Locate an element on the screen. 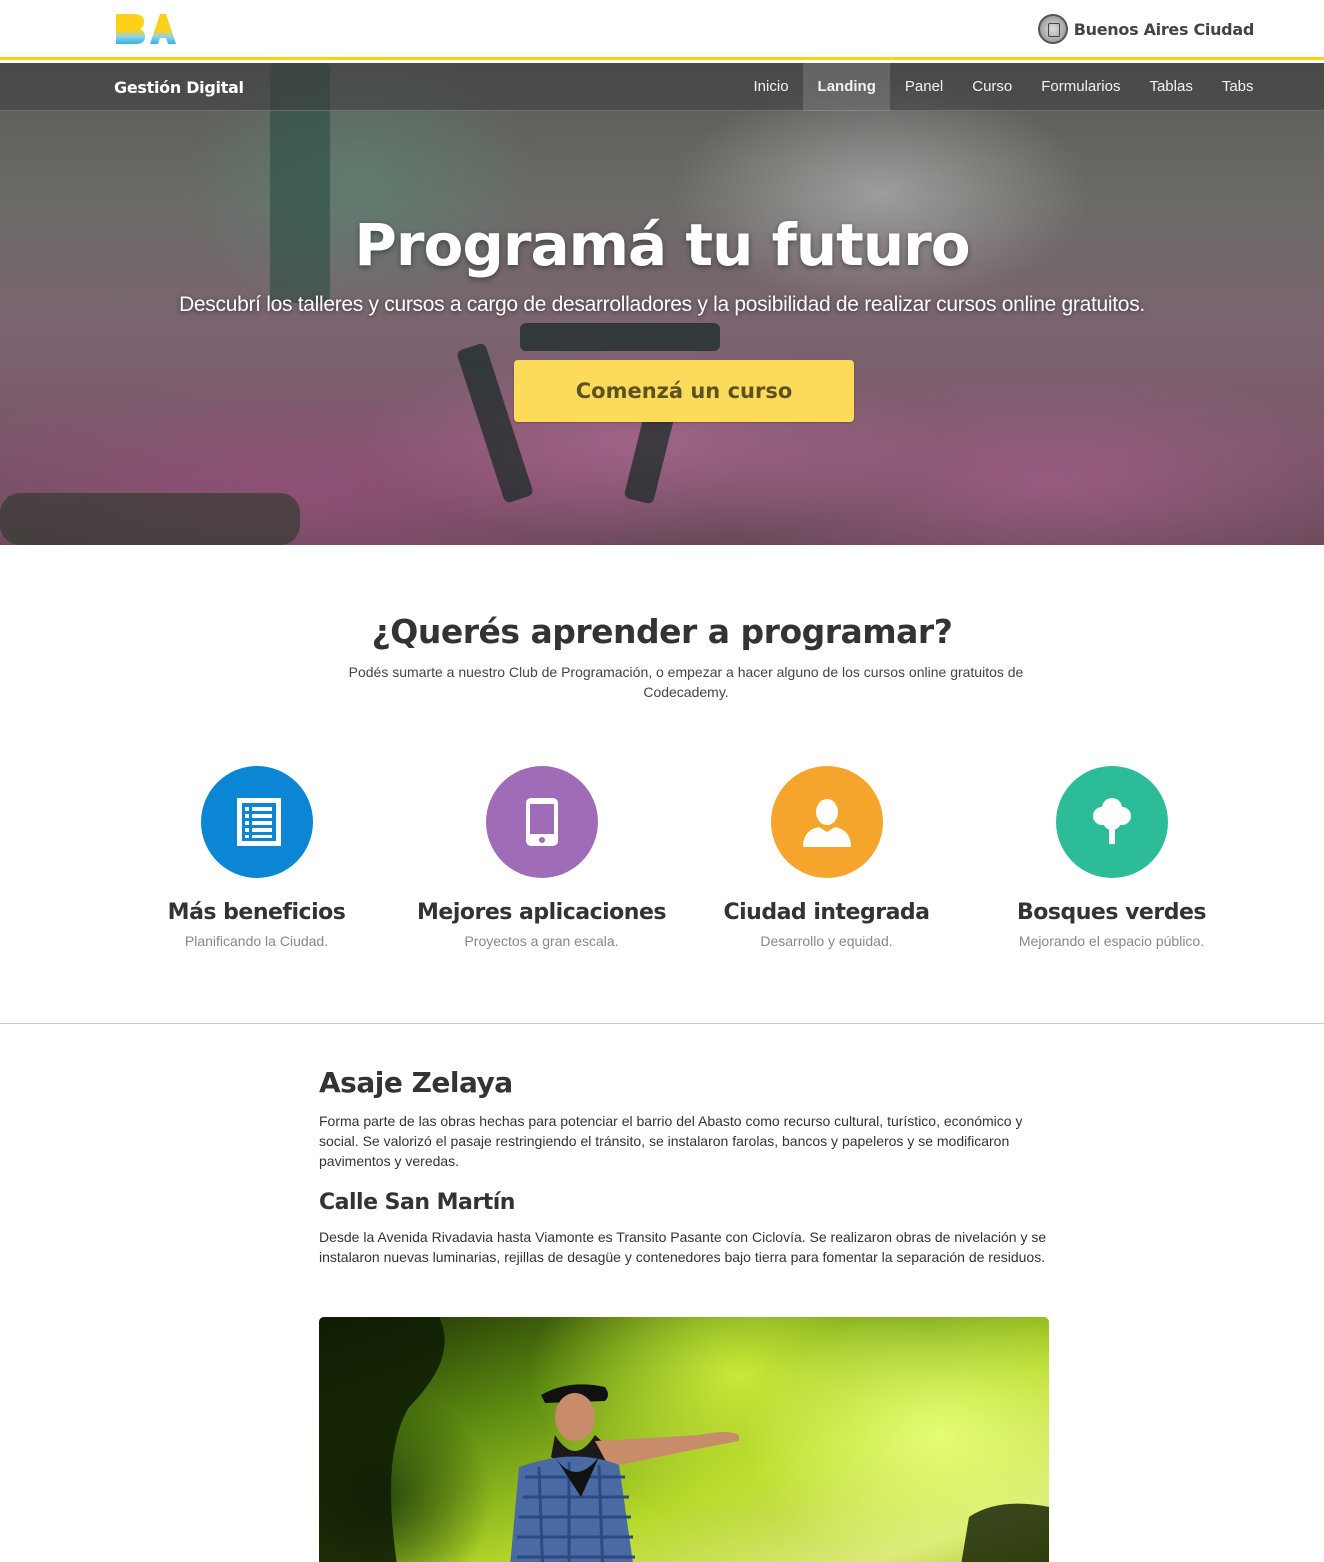 The width and height of the screenshot is (1324, 1562). buenos-aires-ciudad-logo: Buenos Aires Ciudad is located at coordinates (1146, 29).